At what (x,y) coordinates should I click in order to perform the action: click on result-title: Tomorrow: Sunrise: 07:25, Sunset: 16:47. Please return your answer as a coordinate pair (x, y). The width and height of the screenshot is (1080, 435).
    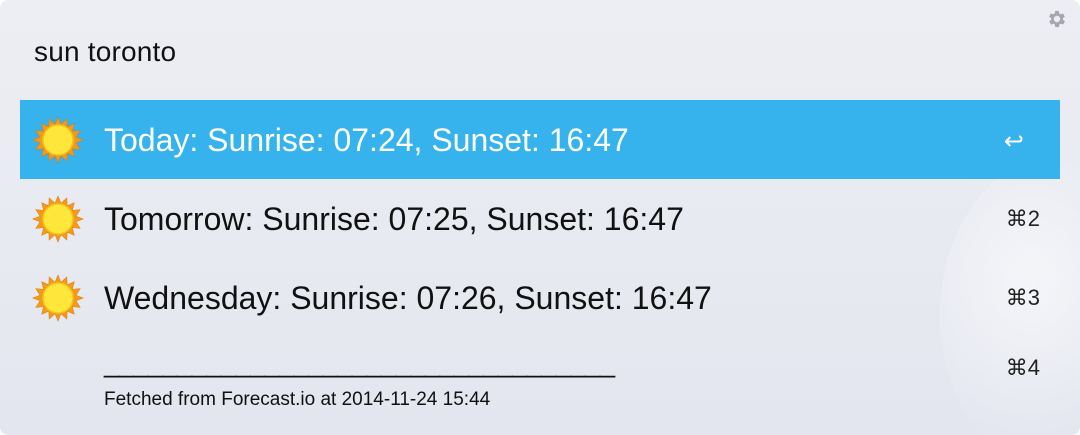
    Looking at the image, I should click on (394, 219).